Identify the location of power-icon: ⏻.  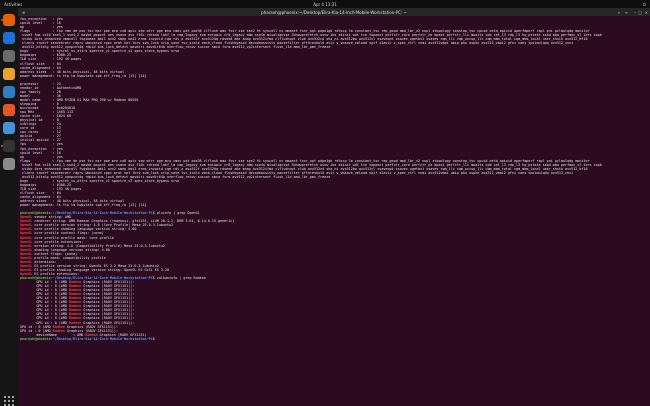
(644, 4).